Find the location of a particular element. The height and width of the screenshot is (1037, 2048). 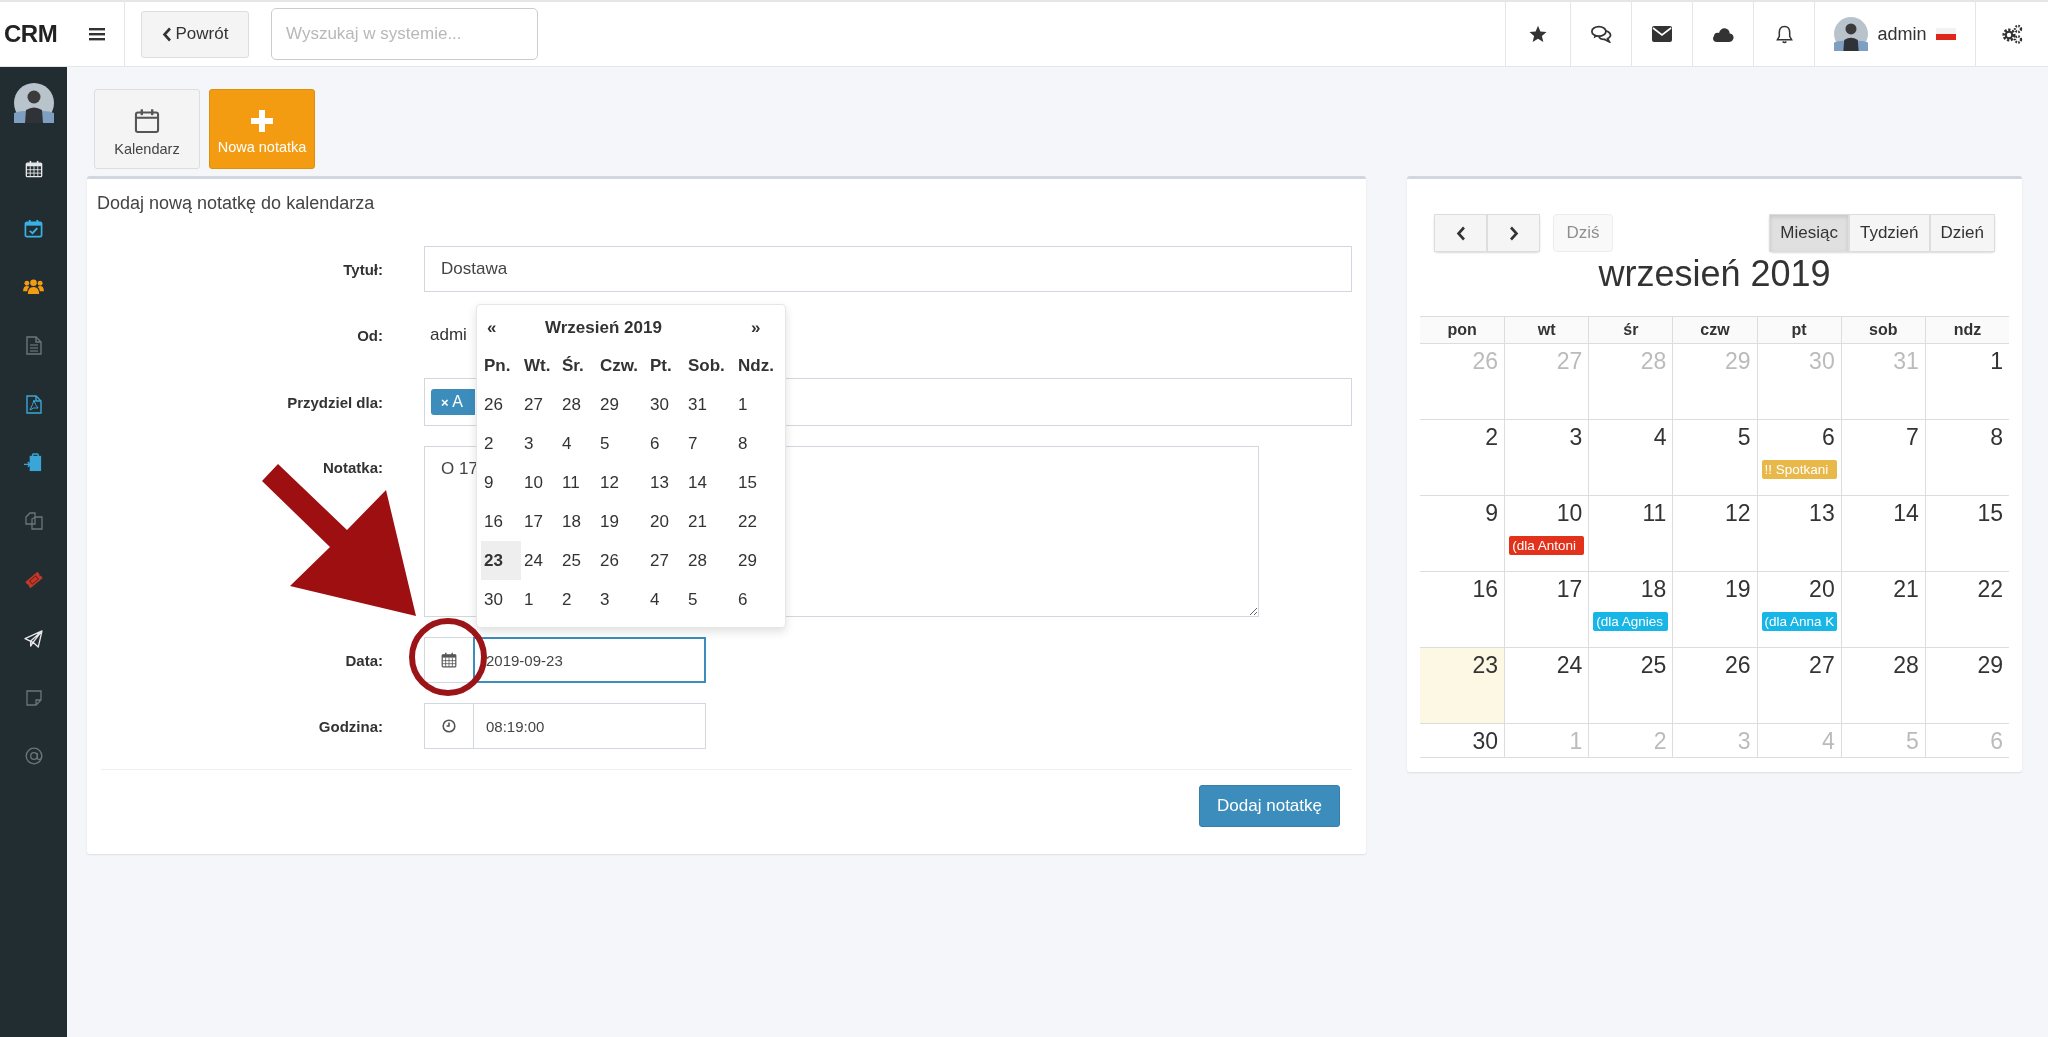

clock-button is located at coordinates (448, 726).